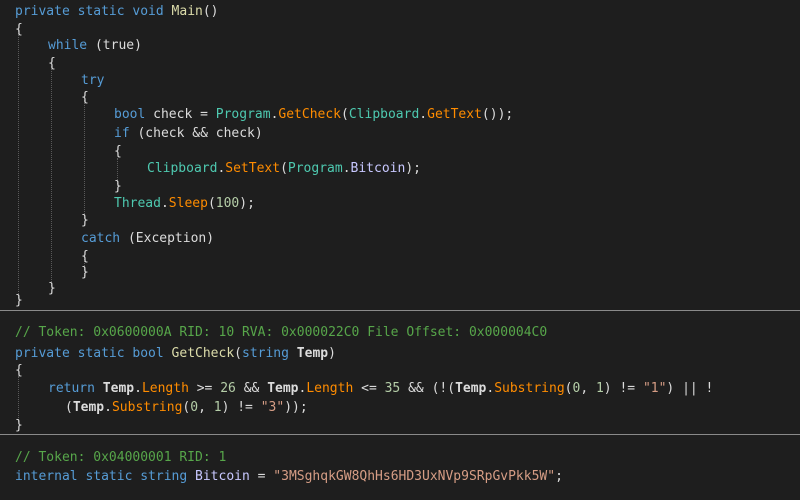 Image resolution: width=800 pixels, height=500 pixels. I want to click on bitcoin-token-comment: // Token: 0x04000001 RID: 1, so click(120, 458).